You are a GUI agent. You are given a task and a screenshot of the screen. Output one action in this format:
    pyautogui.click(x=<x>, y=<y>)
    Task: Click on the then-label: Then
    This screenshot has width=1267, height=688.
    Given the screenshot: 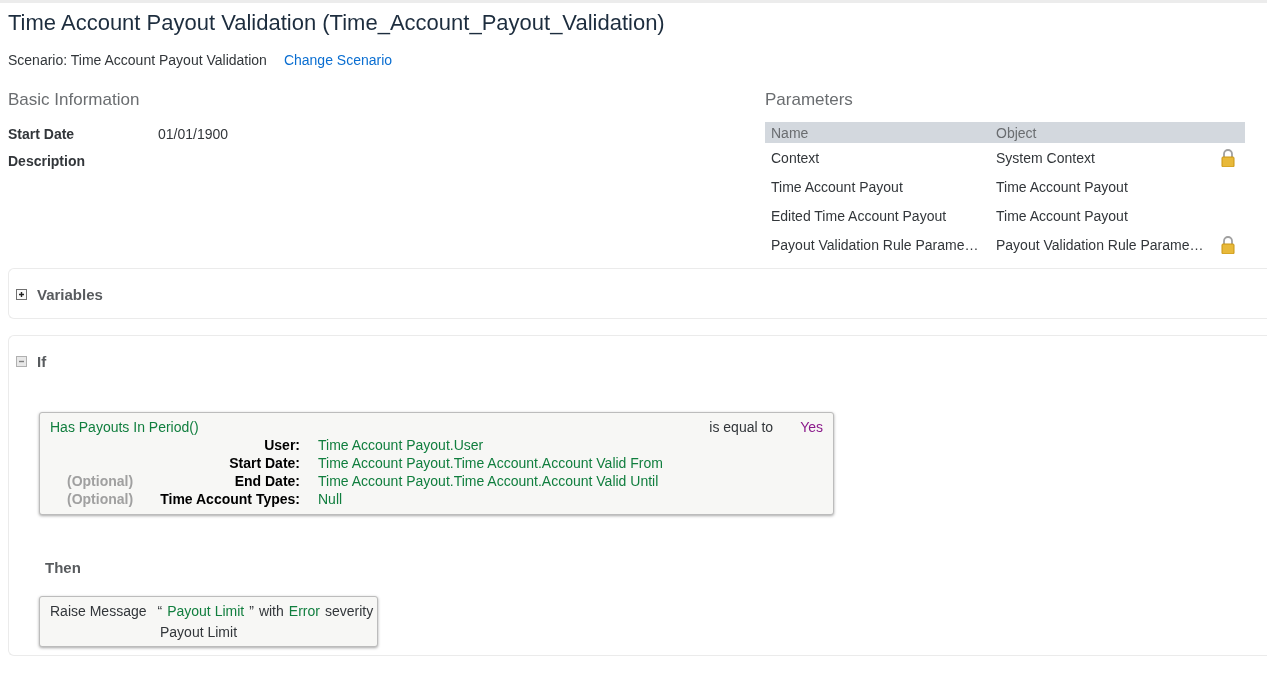 What is the action you would take?
    pyautogui.click(x=63, y=567)
    